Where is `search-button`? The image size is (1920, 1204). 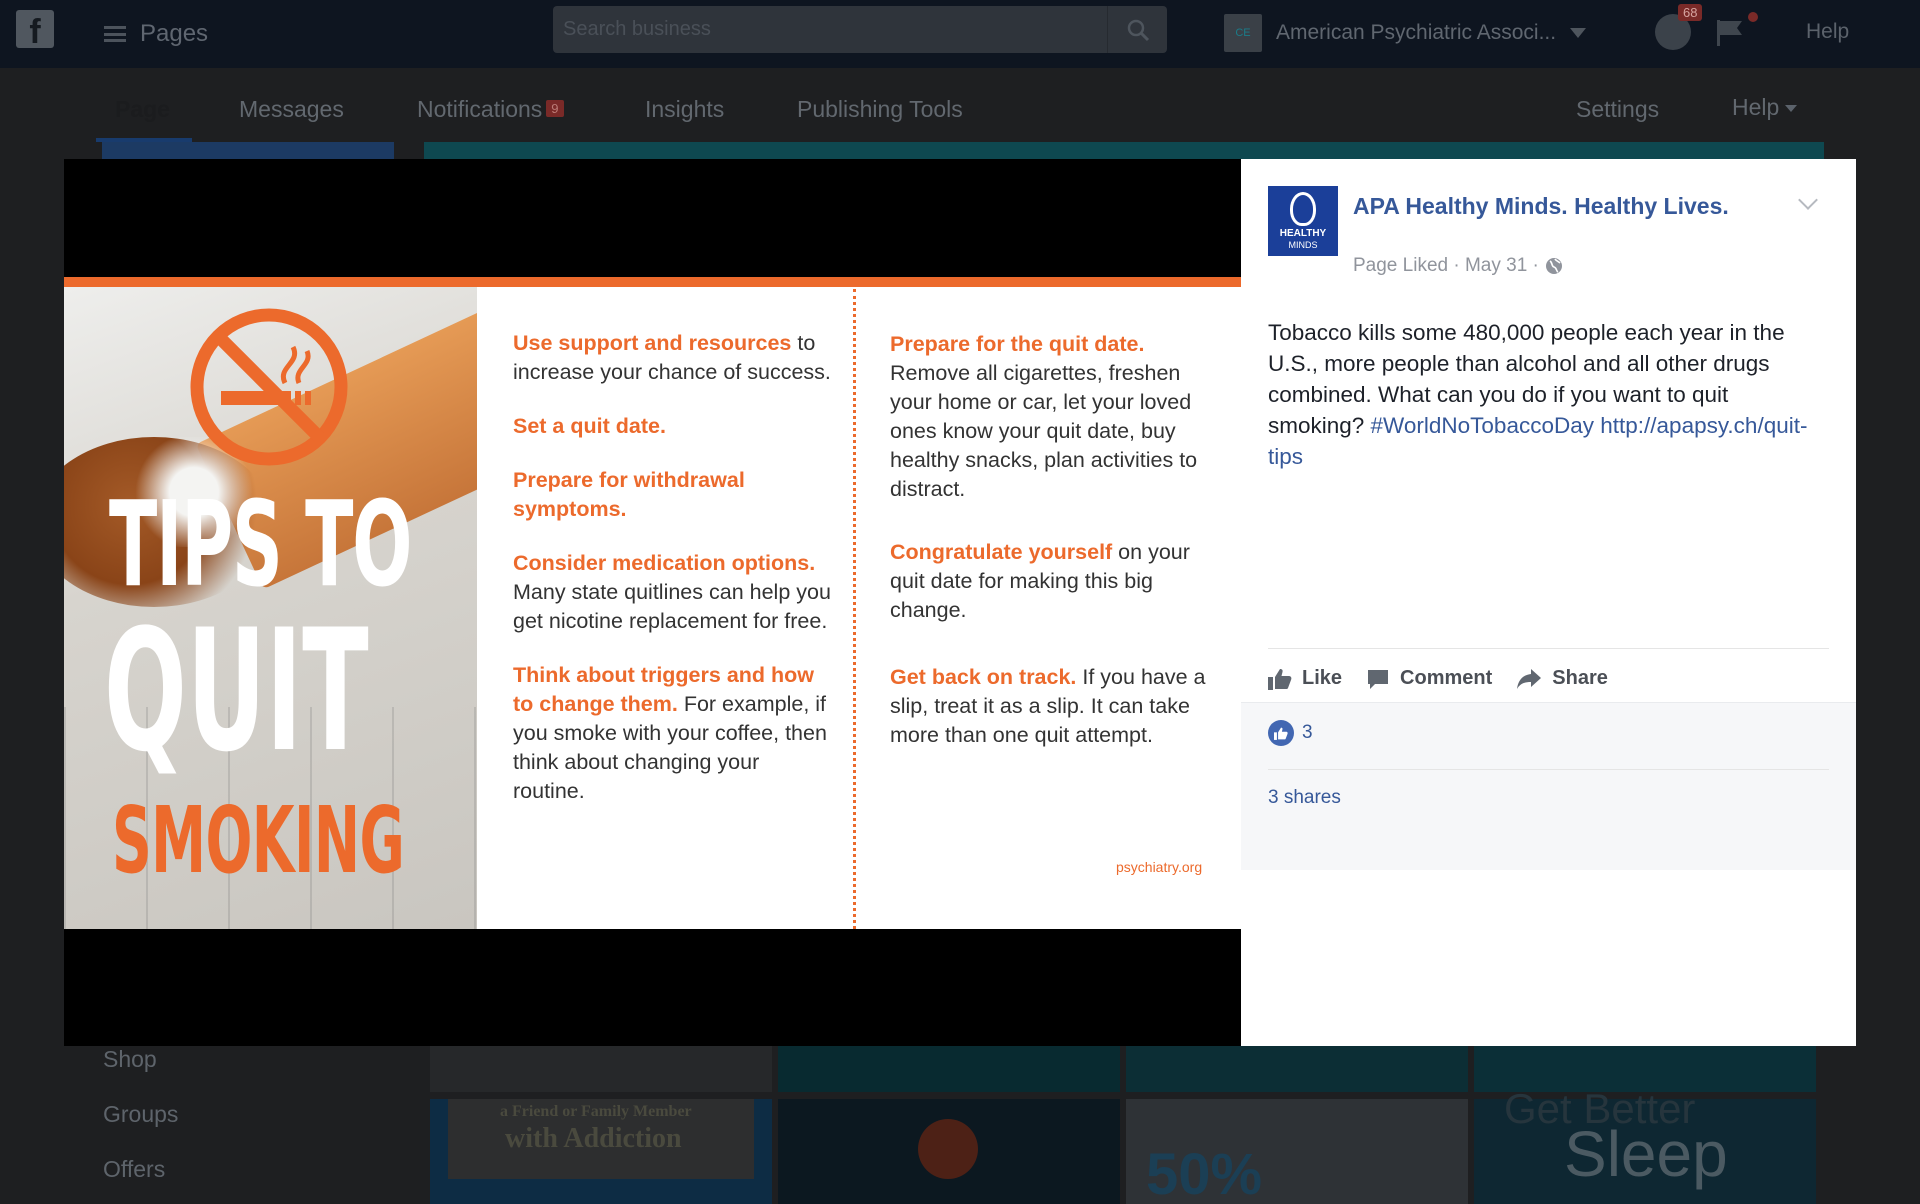
search-button is located at coordinates (1137, 29).